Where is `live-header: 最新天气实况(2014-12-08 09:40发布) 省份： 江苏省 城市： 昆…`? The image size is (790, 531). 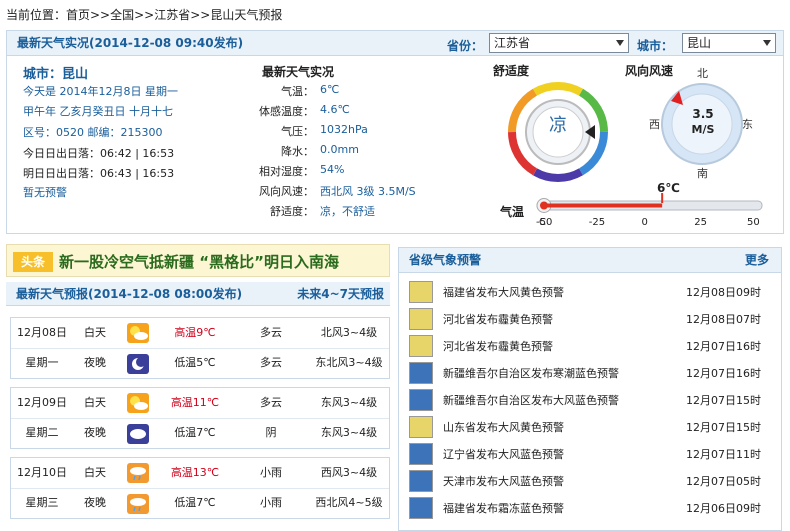 live-header: 最新天气实况(2014-12-08 09:40发布) 省份： 江苏省 城市： 昆… is located at coordinates (395, 43).